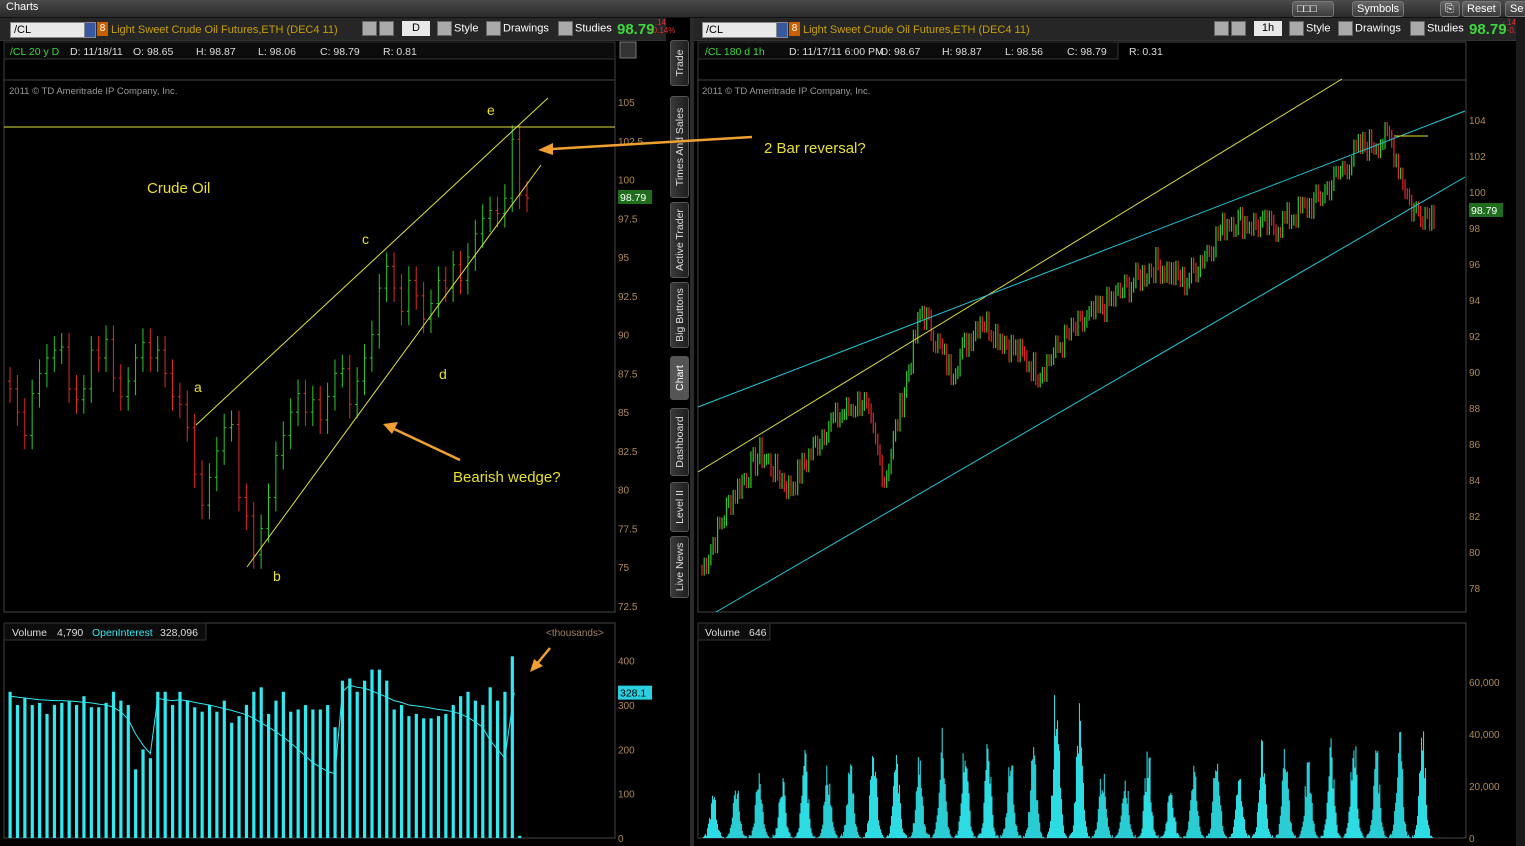  I want to click on right-header-close: C: 98.79, so click(1087, 52).